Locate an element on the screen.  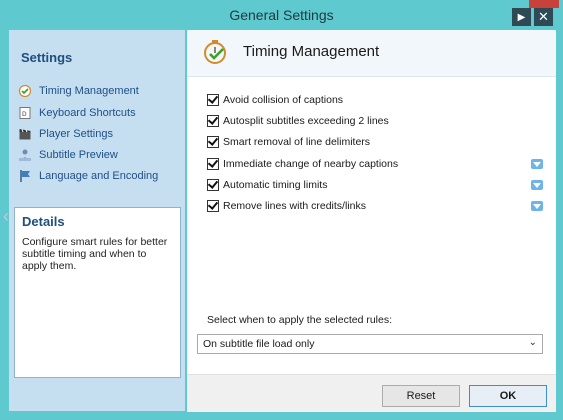
sidebar-item-label: Subtitle Preview is located at coordinates (78, 155).